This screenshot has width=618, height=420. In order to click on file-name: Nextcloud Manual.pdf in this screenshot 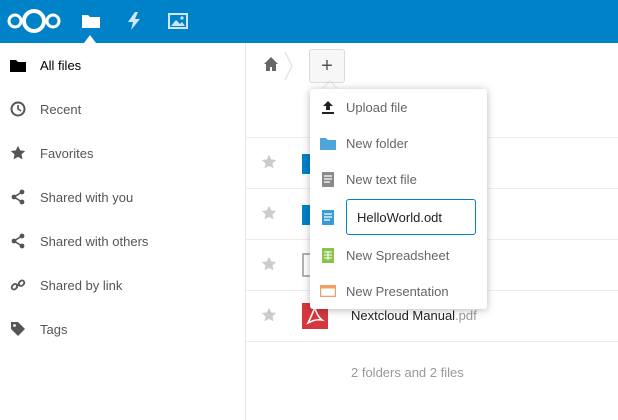, I will do `click(414, 315)`.